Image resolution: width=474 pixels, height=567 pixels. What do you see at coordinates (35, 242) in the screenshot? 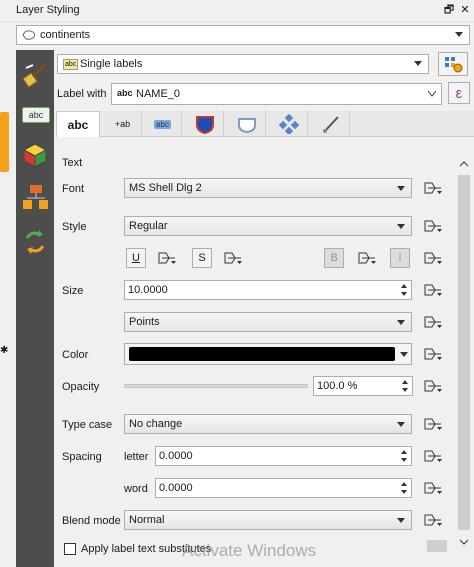
I see `sidebar-item-history` at bounding box center [35, 242].